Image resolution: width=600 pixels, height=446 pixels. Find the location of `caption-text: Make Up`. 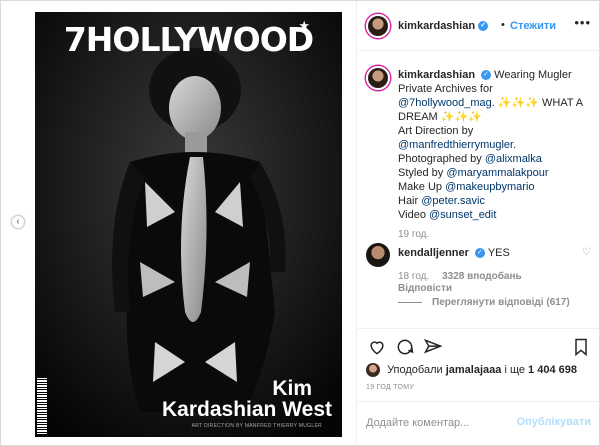

caption-text: Make Up is located at coordinates (422, 187).